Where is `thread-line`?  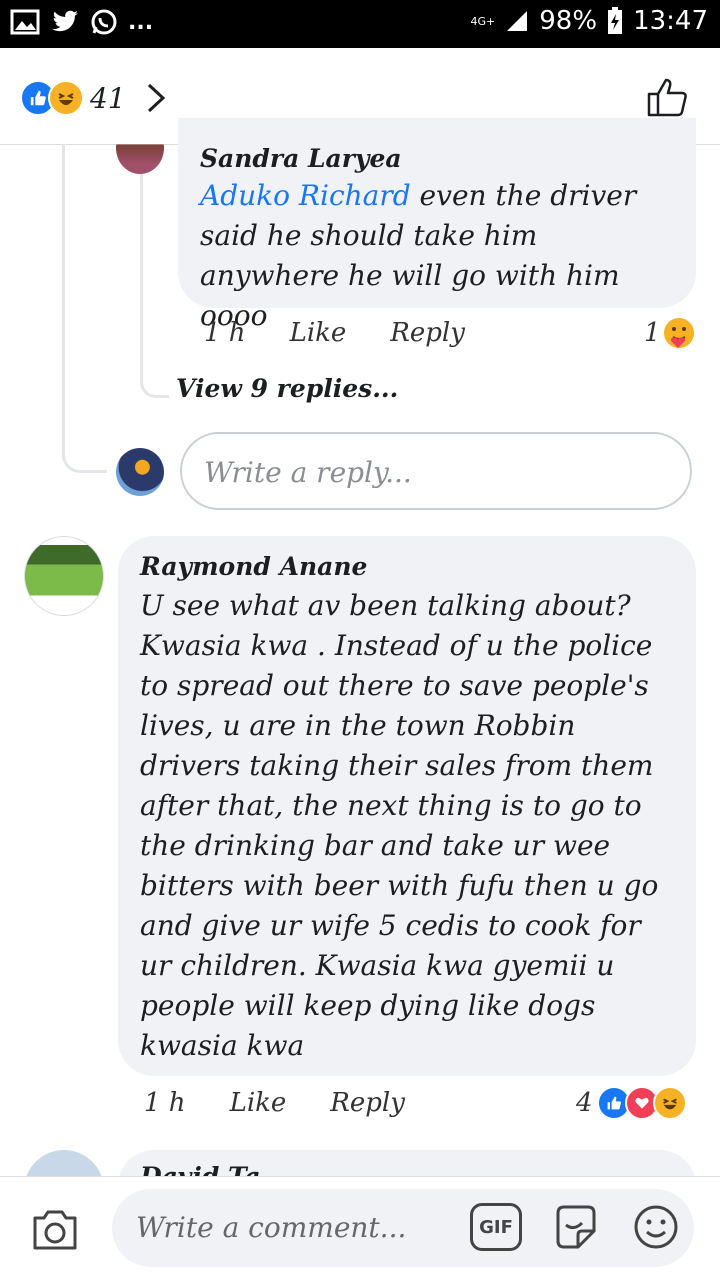 thread-line is located at coordinates (63, 301).